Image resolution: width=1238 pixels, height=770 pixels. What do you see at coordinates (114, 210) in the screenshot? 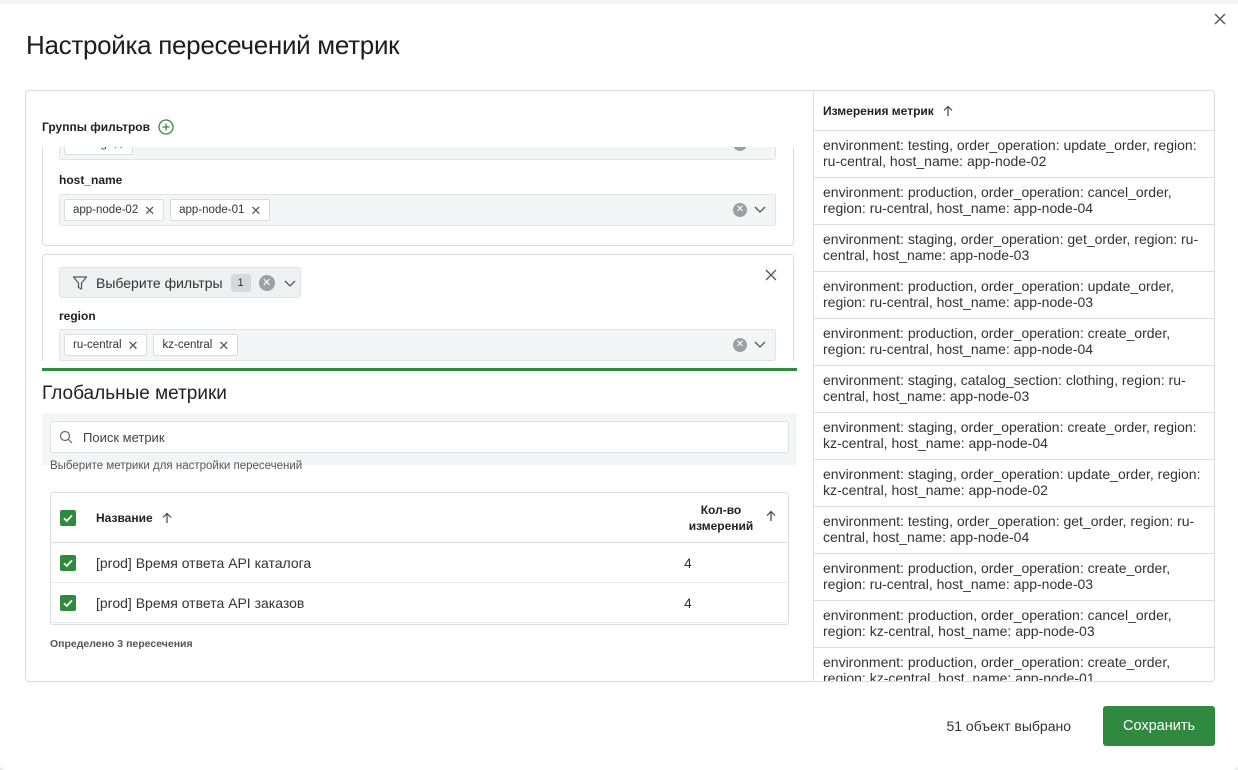
I see `chip-app-node-02: app-node-02 ✕` at bounding box center [114, 210].